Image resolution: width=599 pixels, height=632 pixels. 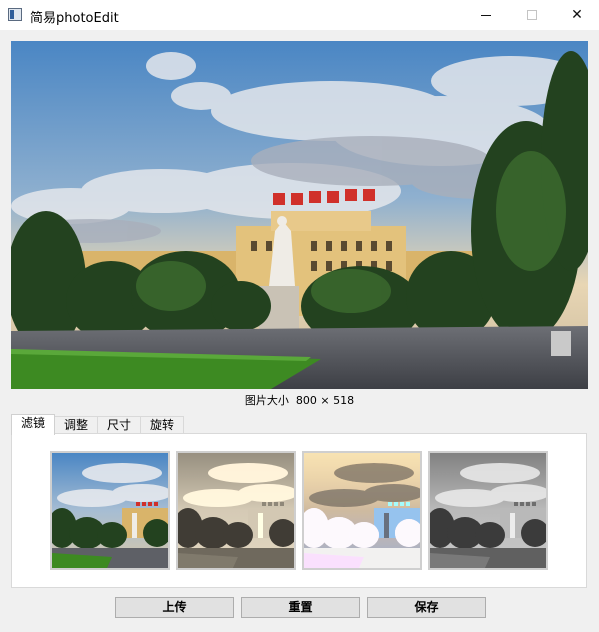 I want to click on maximize-button, so click(x=532, y=15).